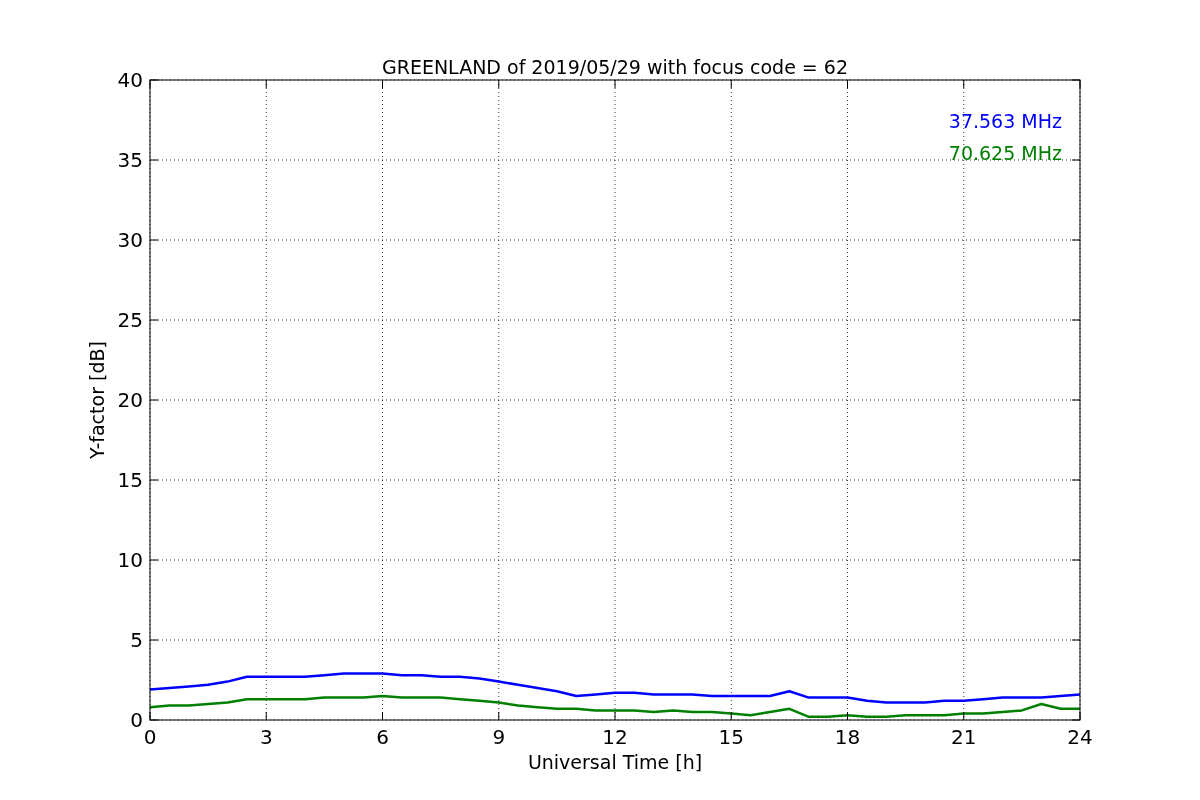 The image size is (1200, 800). Describe the element at coordinates (847, 737) in the screenshot. I see `x-tick-label: 18` at that location.